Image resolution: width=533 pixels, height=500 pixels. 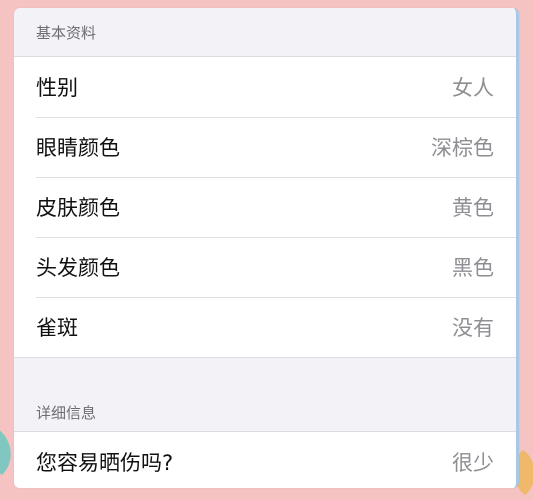 What do you see at coordinates (462, 148) in the screenshot?
I see `row-value: 深棕色` at bounding box center [462, 148].